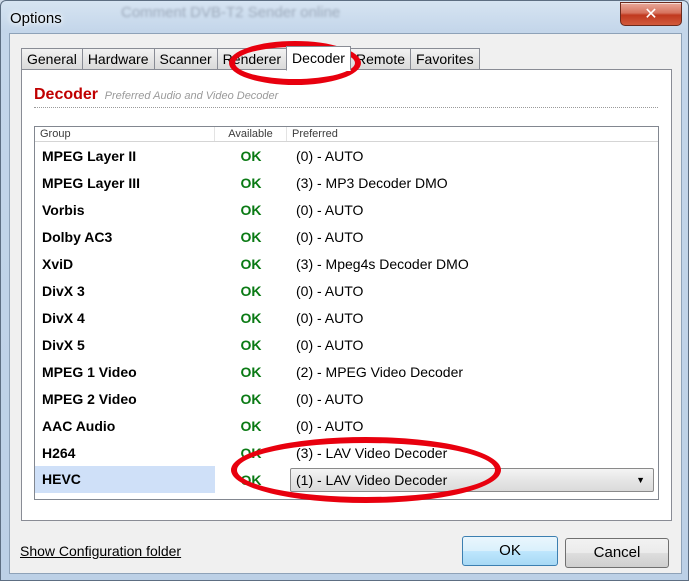 This screenshot has height=581, width=689. I want to click on row-group: AAC Audio, so click(79, 425).